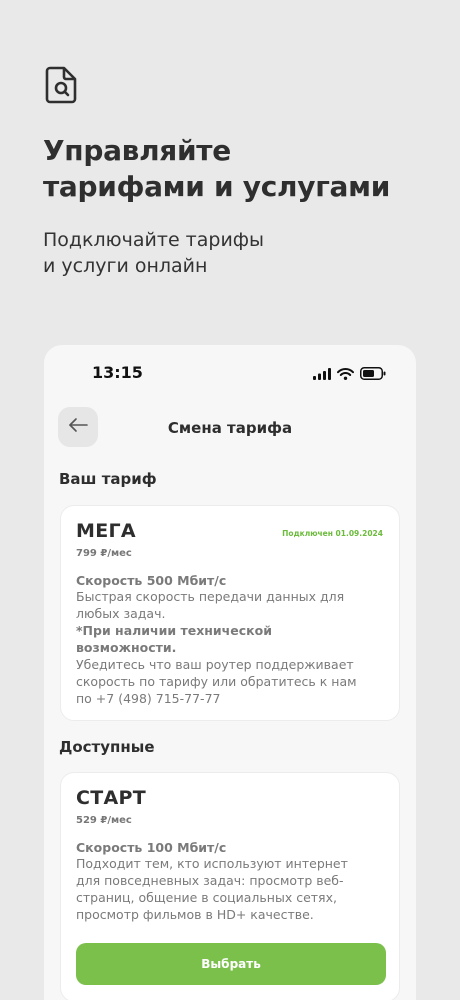 This screenshot has width=460, height=1000. What do you see at coordinates (243, 169) in the screenshot?
I see `promo-title: Управляйте тарифами и услугами` at bounding box center [243, 169].